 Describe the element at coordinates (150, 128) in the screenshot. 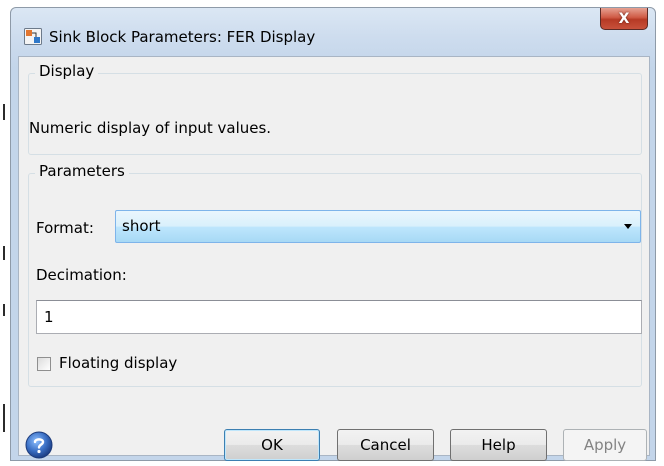

I see `block-description: Numeric display of input values.` at that location.